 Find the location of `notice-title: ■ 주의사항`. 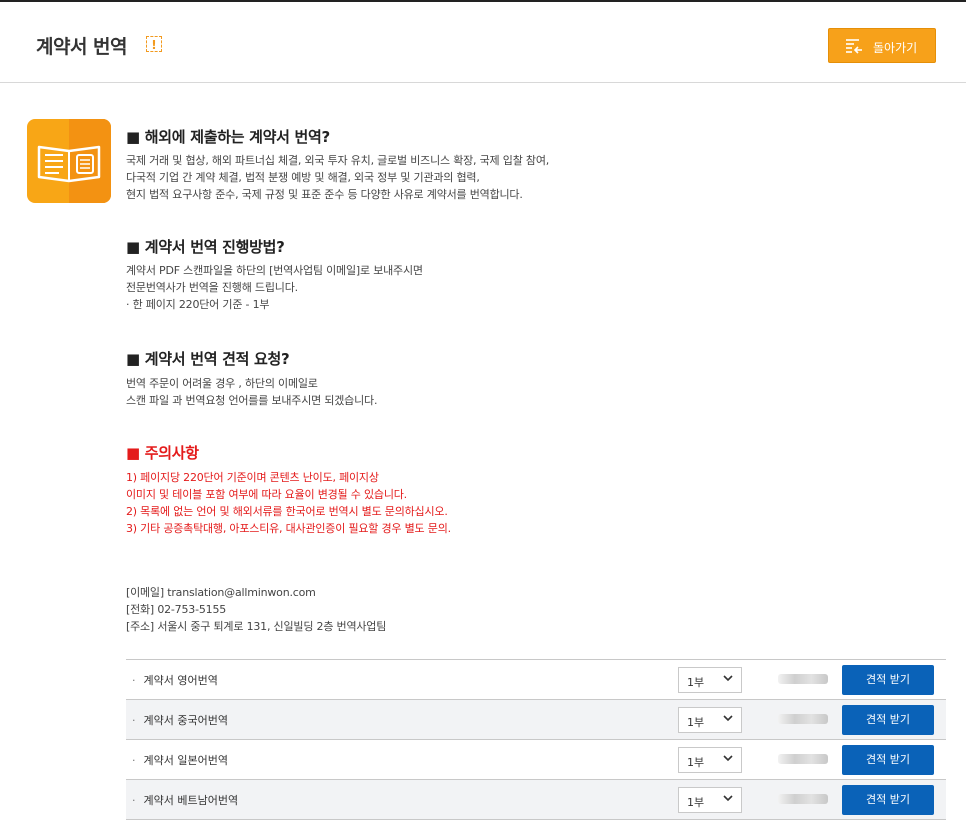

notice-title: ■ 주의사항 is located at coordinates (162, 453).